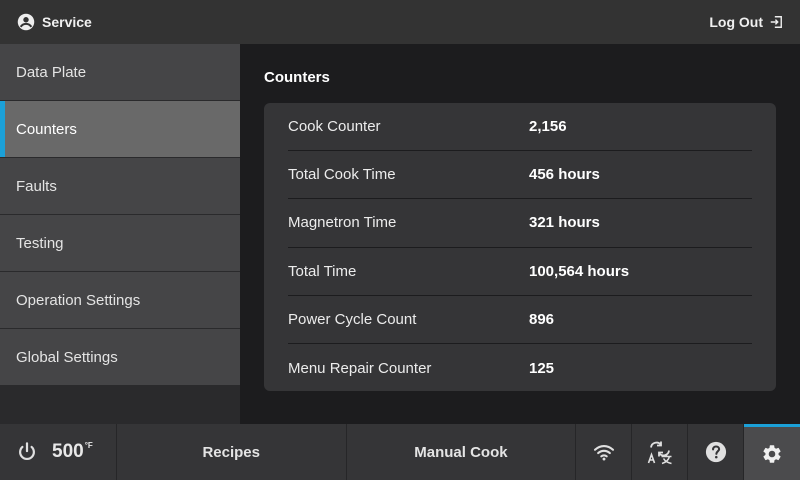 The height and width of the screenshot is (480, 800). What do you see at coordinates (564, 223) in the screenshot?
I see `counter-value: 321 hours` at bounding box center [564, 223].